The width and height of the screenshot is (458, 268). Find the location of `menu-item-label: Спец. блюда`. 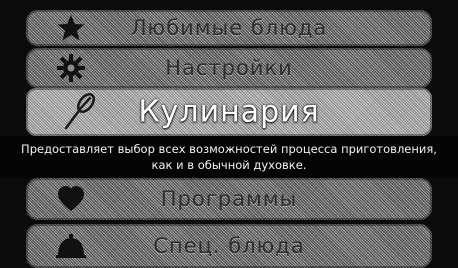

menu-item-label: Спец. блюда is located at coordinates (229, 246).